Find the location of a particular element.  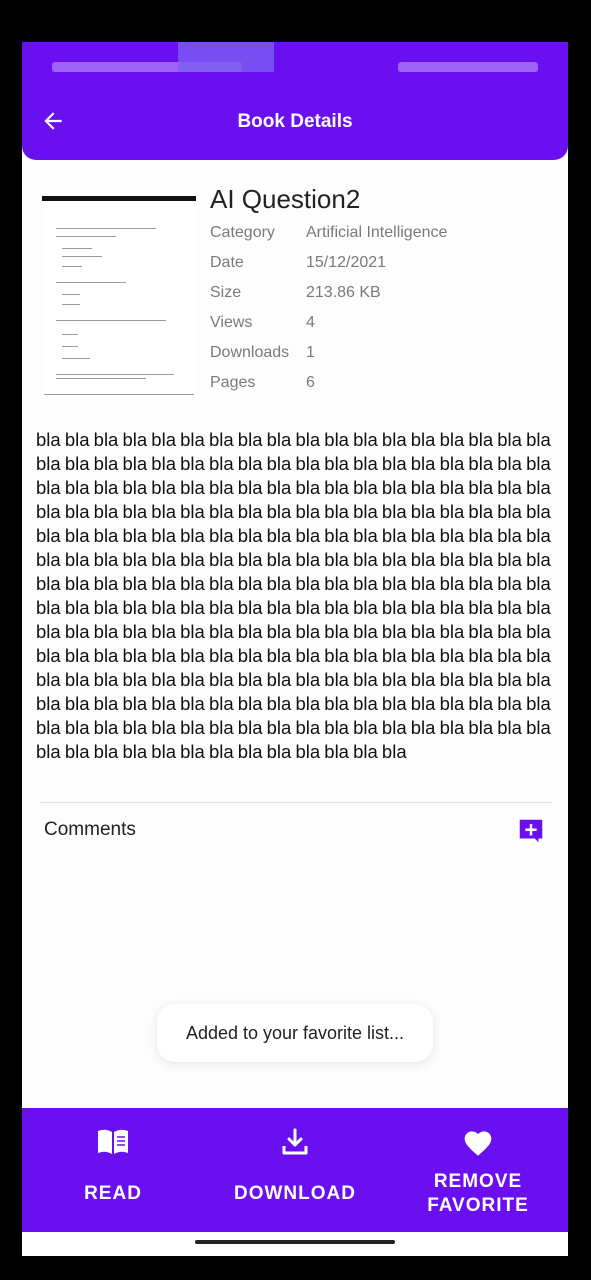

comments-heading: Comments is located at coordinates (90, 829).